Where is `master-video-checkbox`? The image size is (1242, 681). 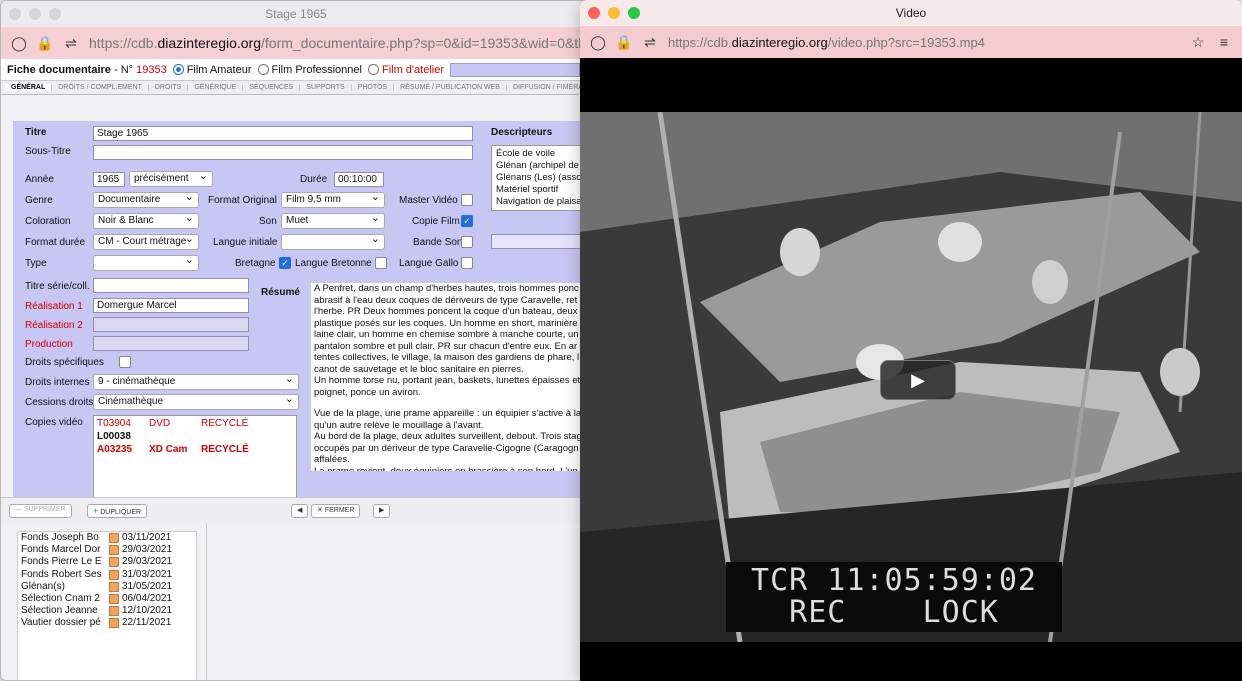
master-video-checkbox is located at coordinates (467, 200).